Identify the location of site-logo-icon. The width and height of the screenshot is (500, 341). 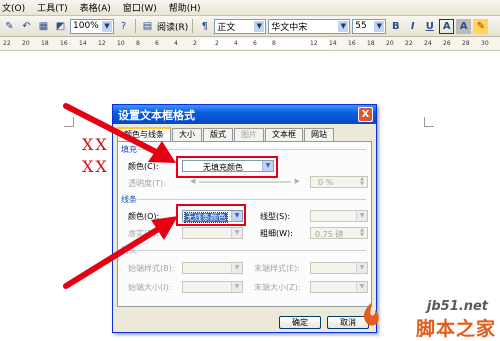
(371, 314).